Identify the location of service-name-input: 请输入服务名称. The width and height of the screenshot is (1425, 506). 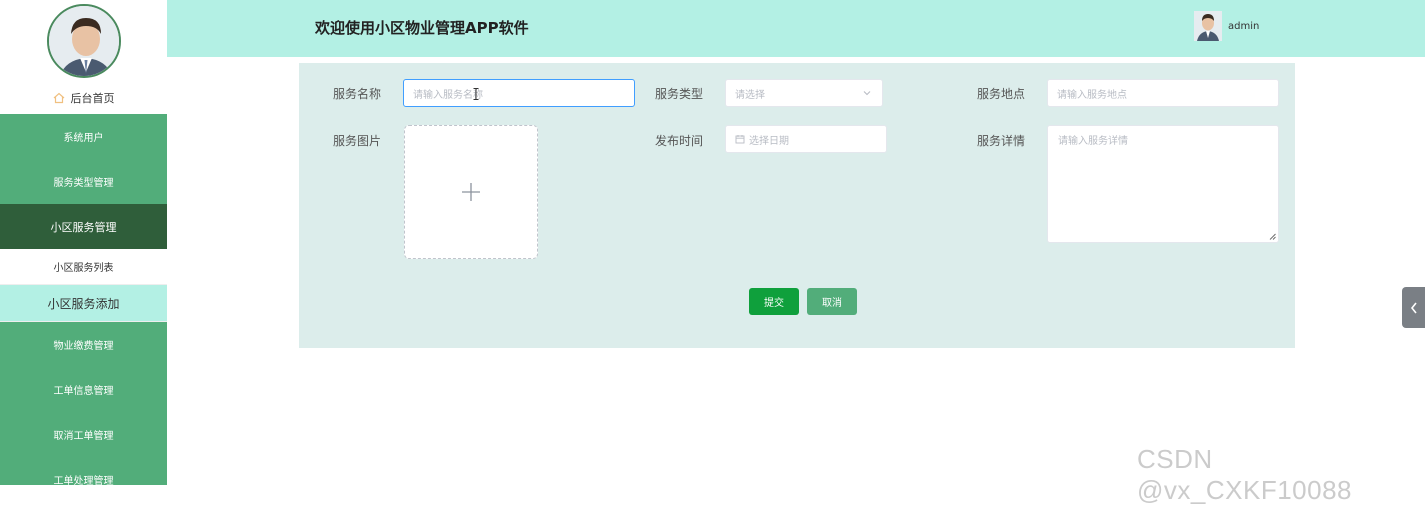
(519, 93).